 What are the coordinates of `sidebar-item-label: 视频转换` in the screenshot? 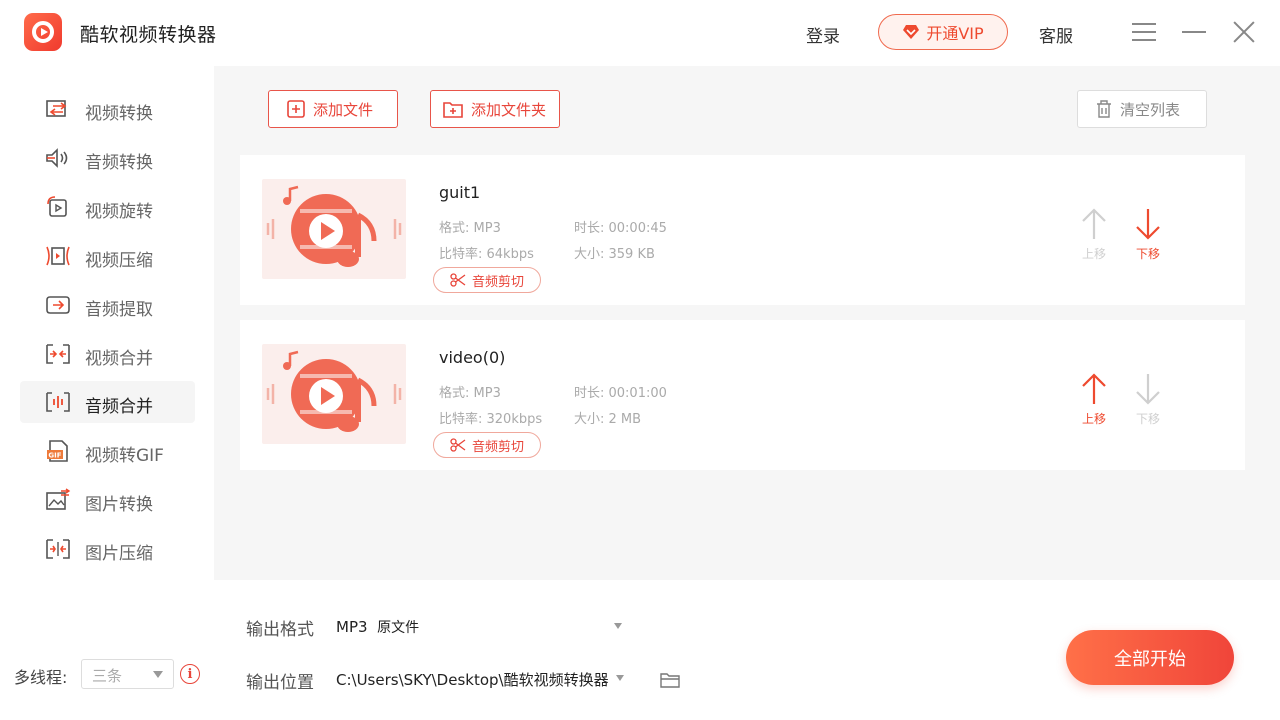 It's located at (119, 114).